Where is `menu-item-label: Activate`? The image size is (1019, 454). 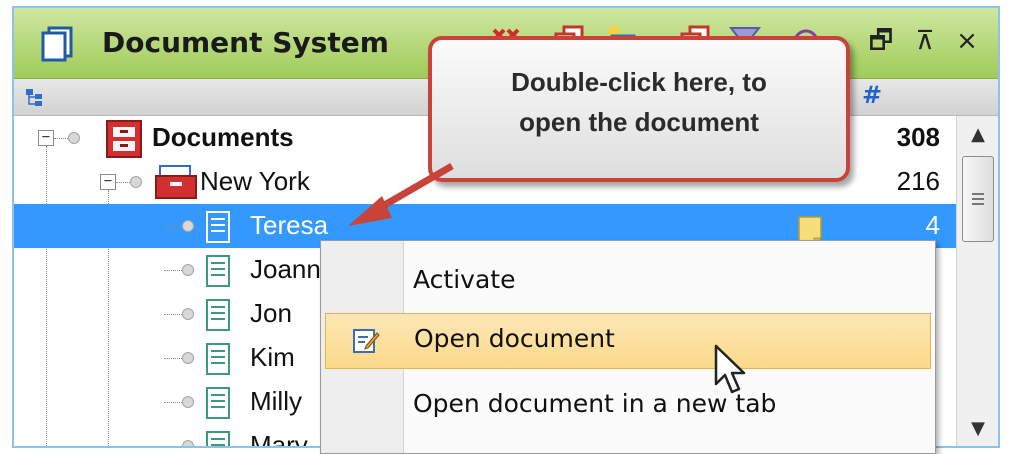
menu-item-label: Activate is located at coordinates (464, 279).